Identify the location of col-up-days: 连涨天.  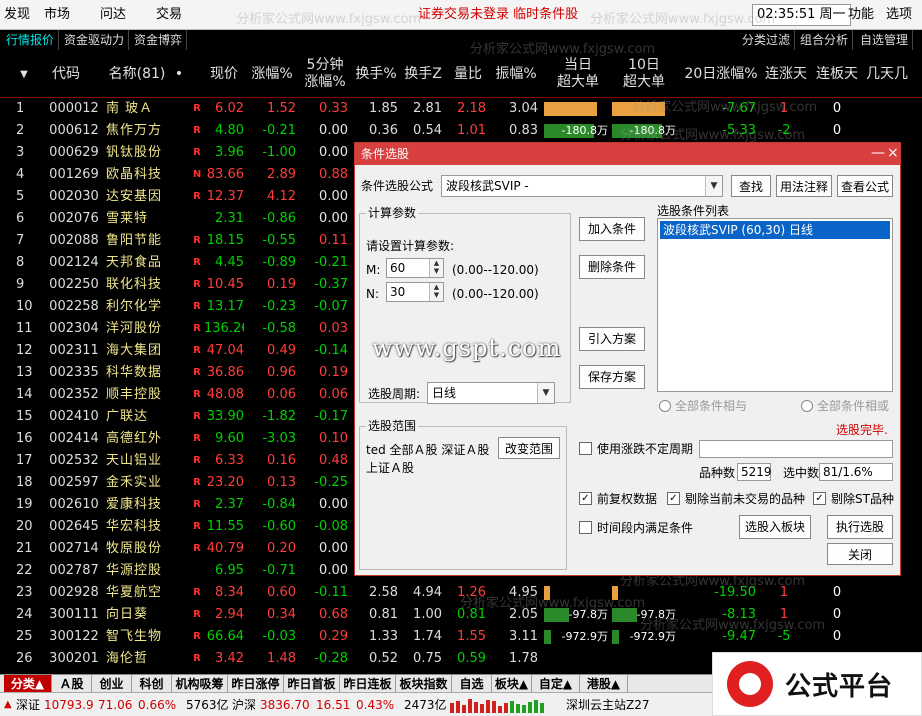
(786, 74).